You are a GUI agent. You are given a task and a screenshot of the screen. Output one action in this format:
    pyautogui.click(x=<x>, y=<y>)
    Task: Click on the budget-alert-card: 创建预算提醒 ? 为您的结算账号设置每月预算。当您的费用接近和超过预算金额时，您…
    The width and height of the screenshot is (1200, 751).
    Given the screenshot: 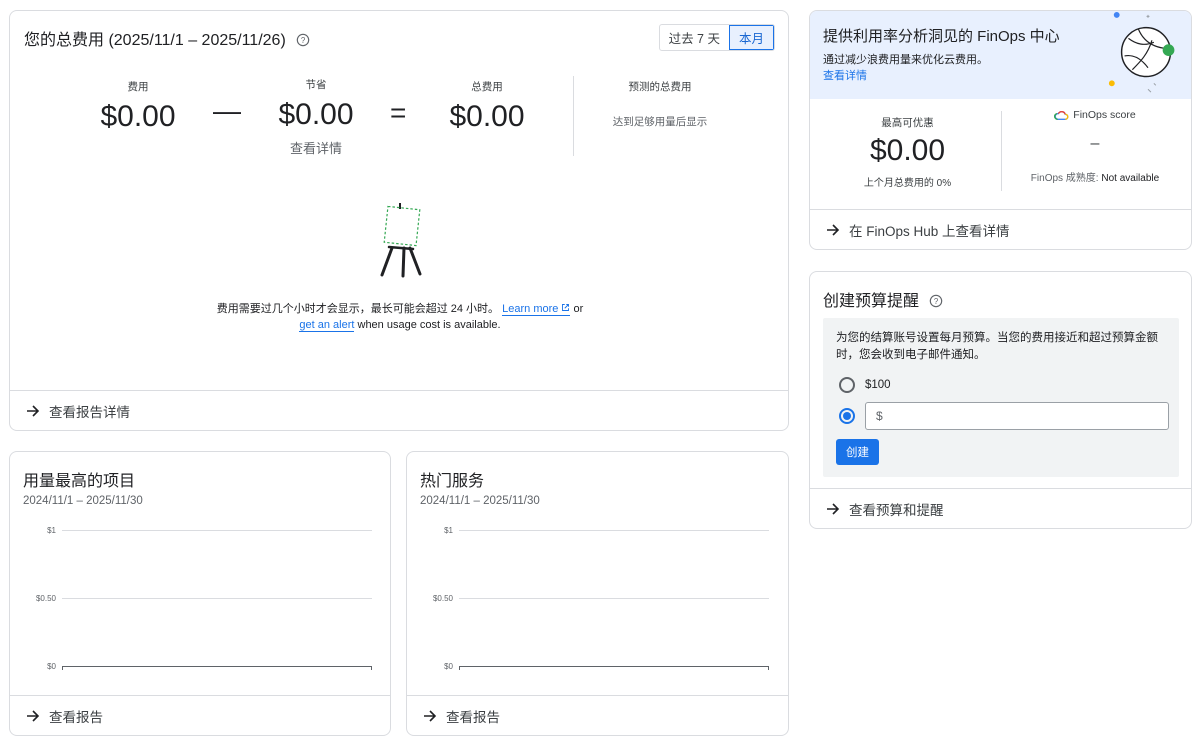 What is the action you would take?
    pyautogui.click(x=1000, y=400)
    